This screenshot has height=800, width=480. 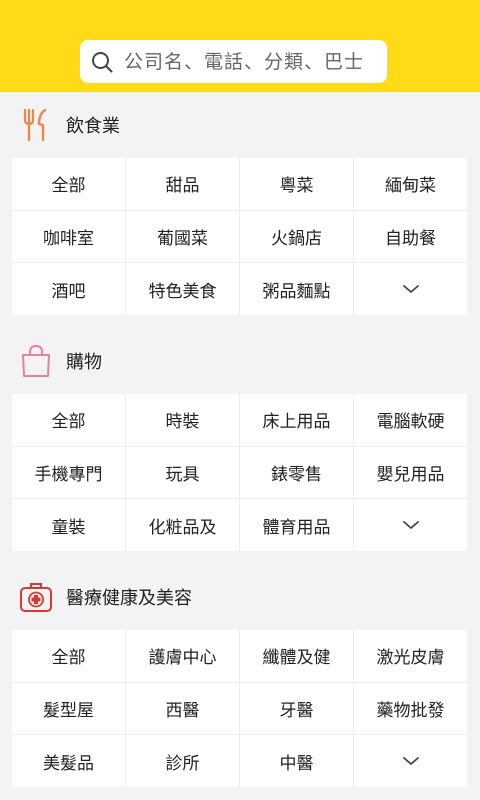 I want to click on category-item: 火鍋店, so click(x=296, y=236).